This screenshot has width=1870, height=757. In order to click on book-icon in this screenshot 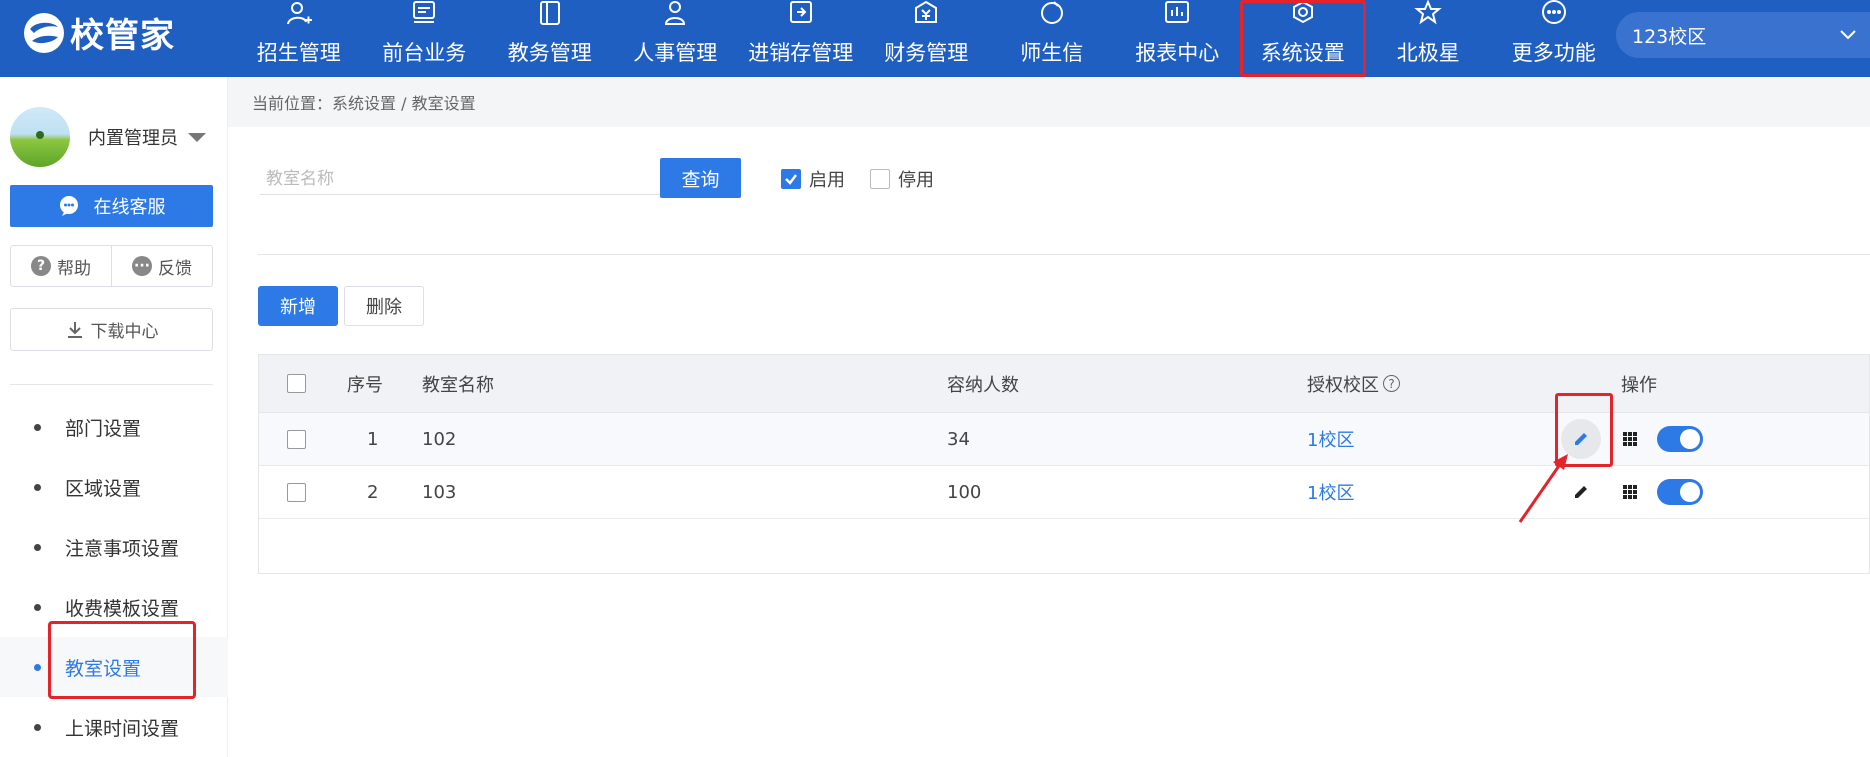, I will do `click(550, 14)`.